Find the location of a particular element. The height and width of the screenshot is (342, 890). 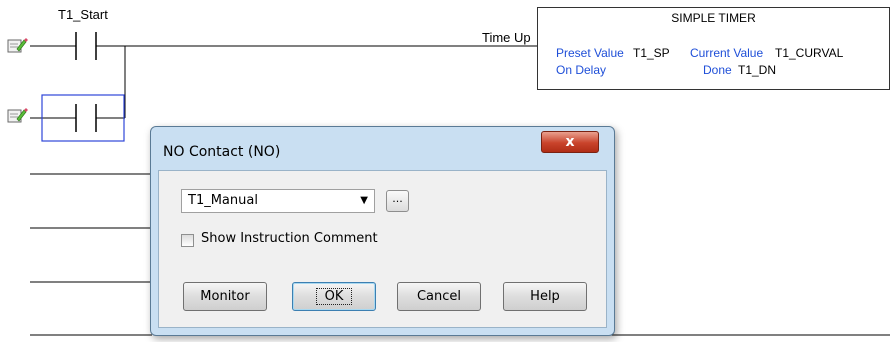

show-comment-label: Show Instruction Comment is located at coordinates (289, 238).